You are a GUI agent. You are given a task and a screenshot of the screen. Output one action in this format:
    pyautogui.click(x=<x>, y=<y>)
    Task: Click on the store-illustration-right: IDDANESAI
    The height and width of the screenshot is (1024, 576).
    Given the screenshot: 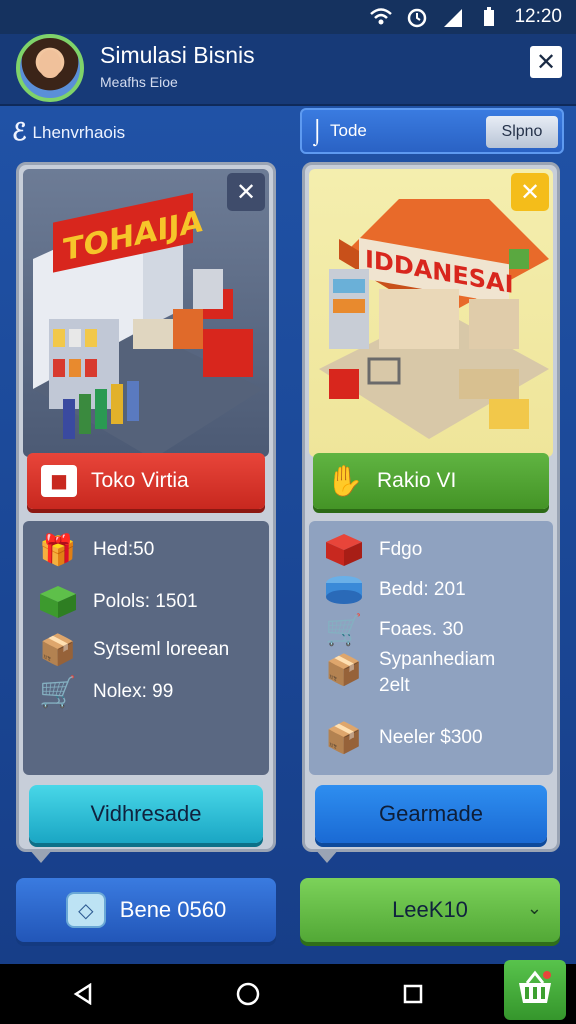 What is the action you would take?
    pyautogui.click(x=431, y=313)
    